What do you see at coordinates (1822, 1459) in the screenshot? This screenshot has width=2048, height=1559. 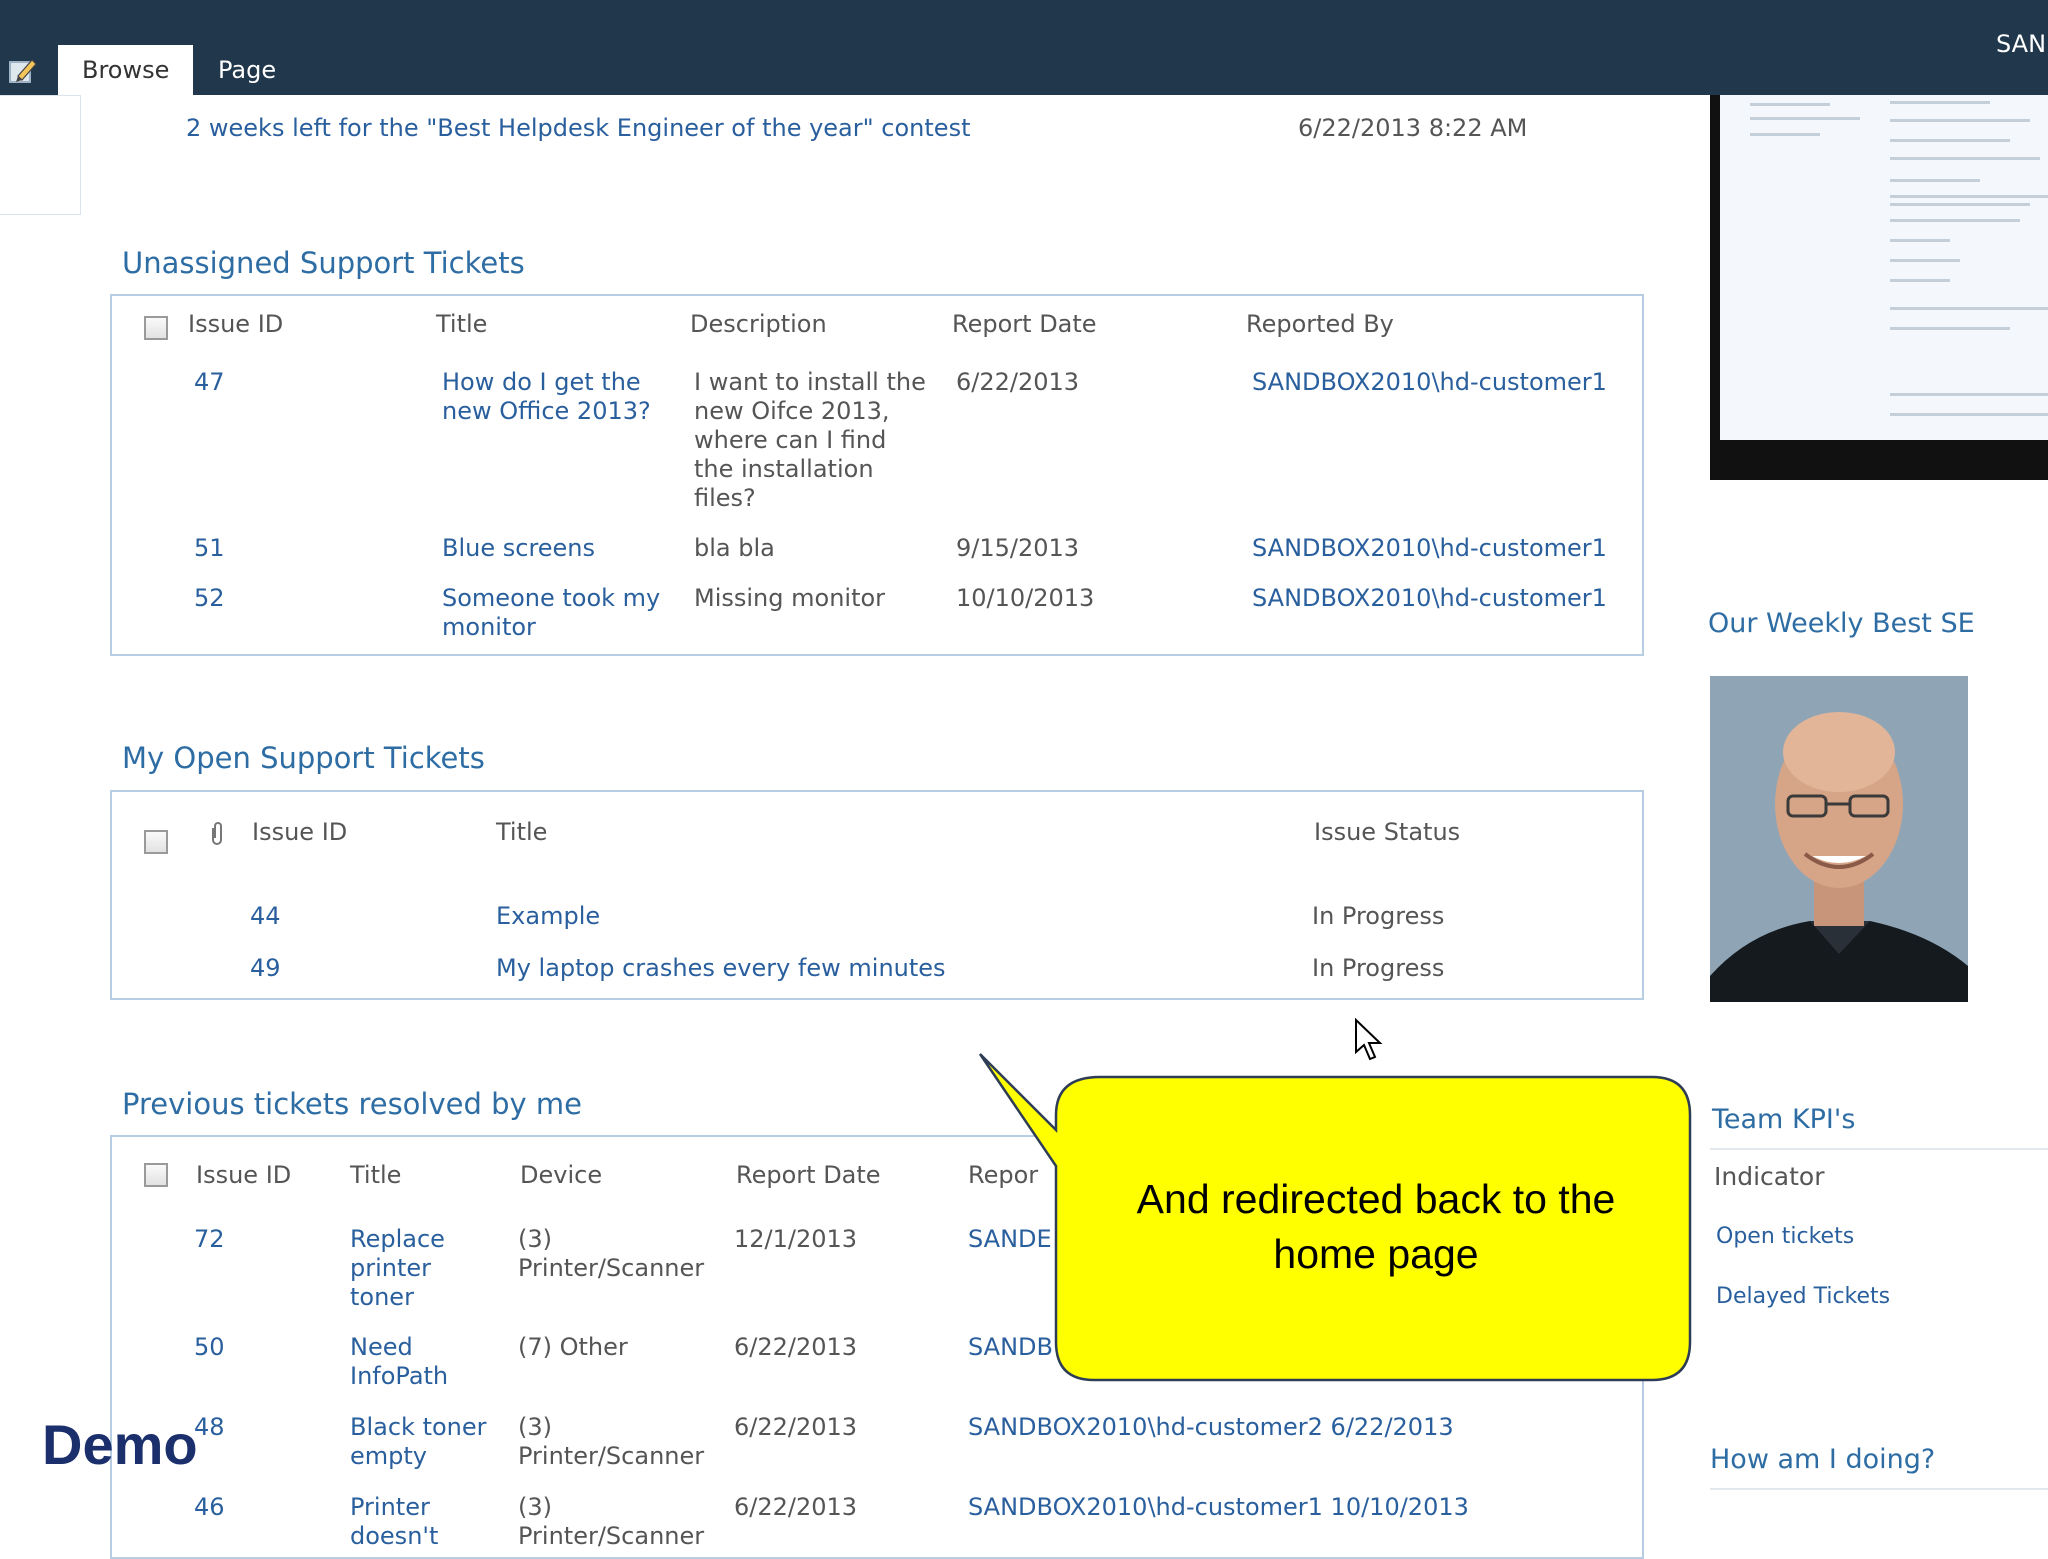 I see `how-am-i-doing-title: How am I doing?` at bounding box center [1822, 1459].